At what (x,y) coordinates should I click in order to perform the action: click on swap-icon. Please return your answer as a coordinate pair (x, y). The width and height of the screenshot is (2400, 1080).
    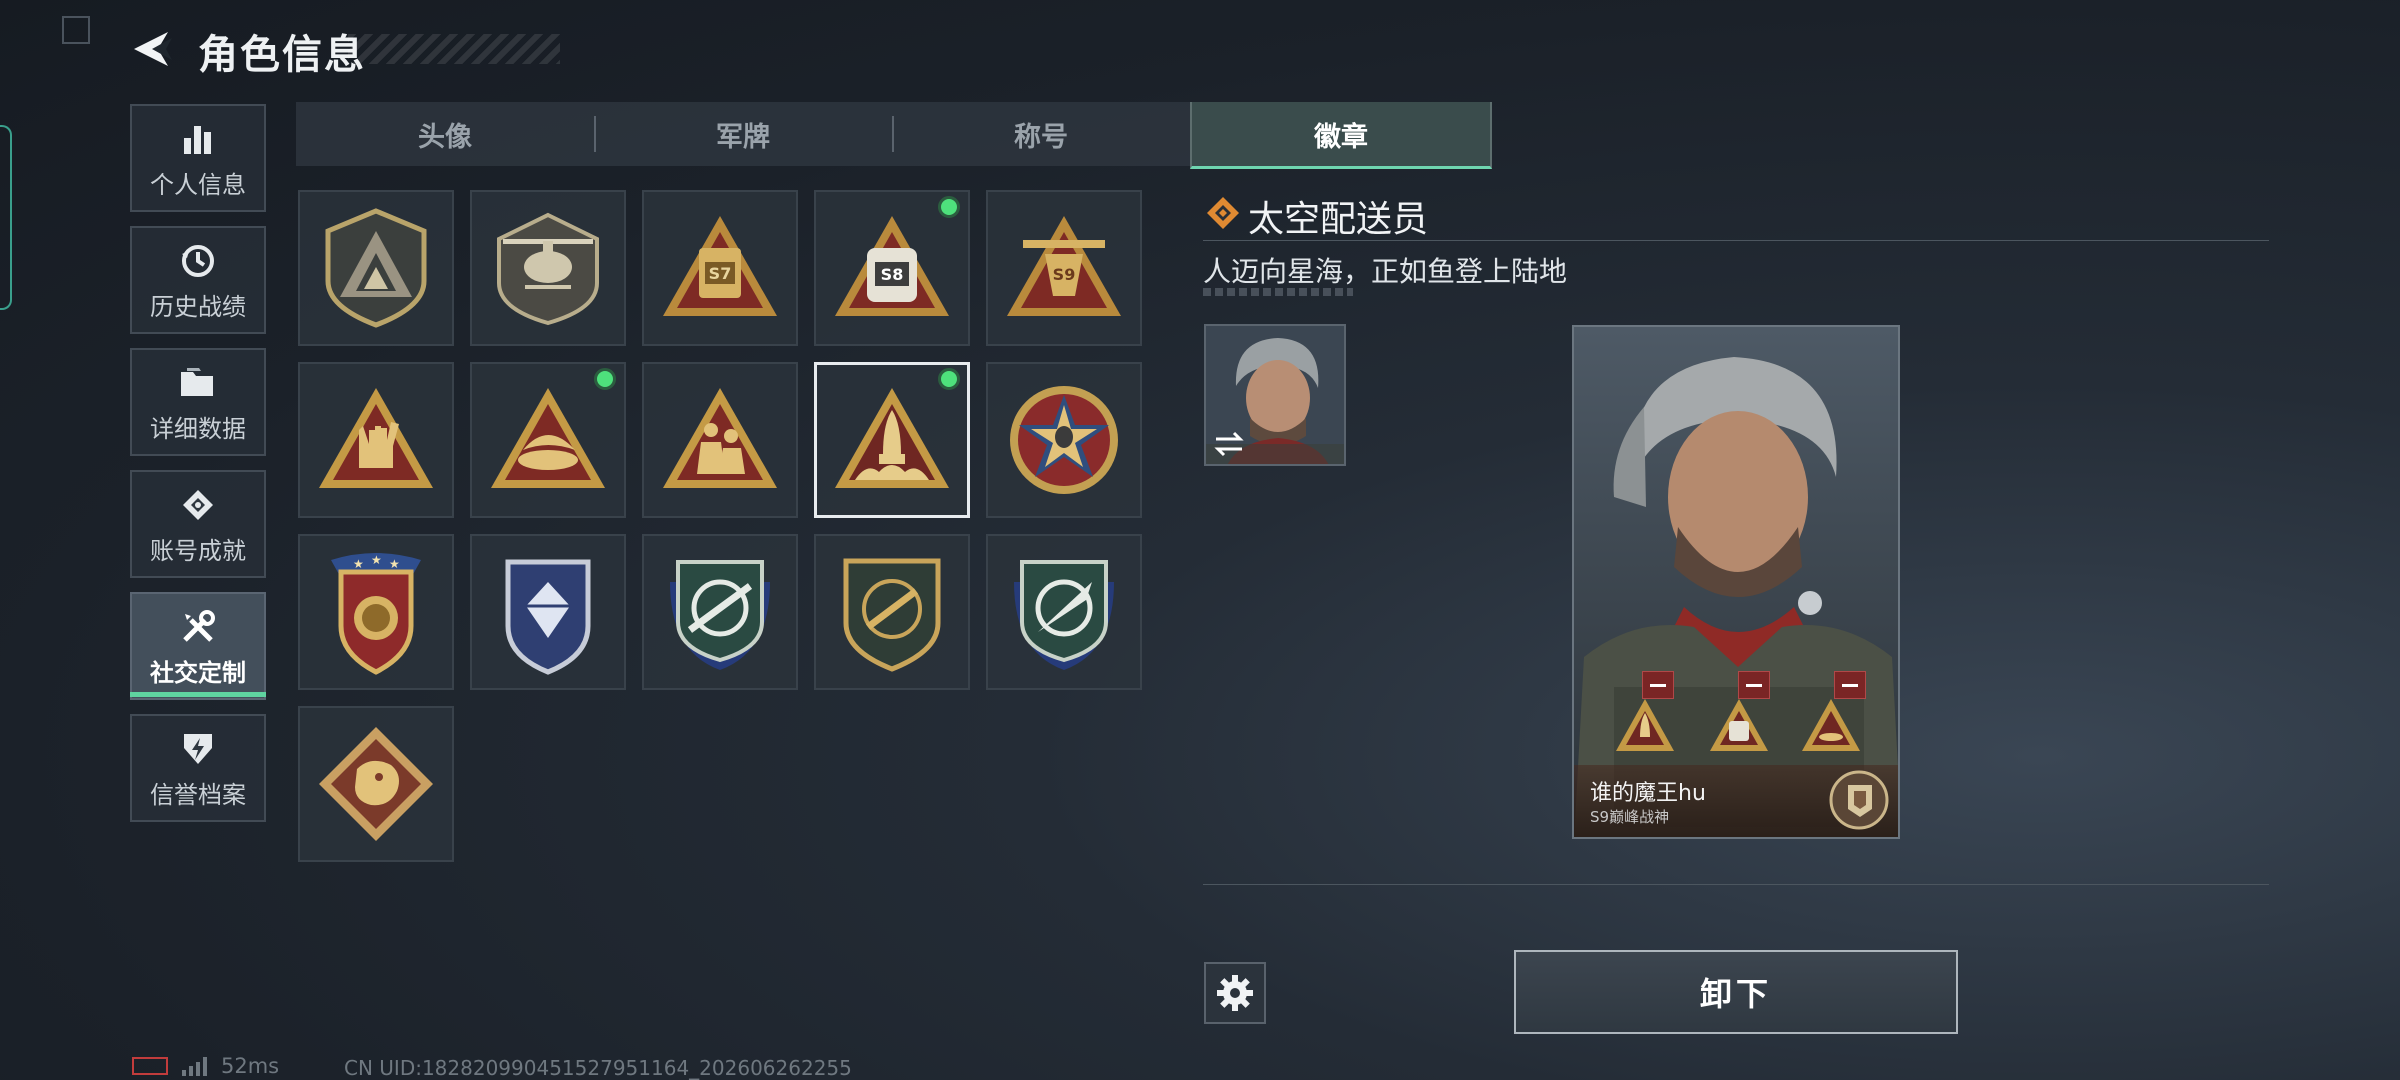
    Looking at the image, I should click on (1229, 444).